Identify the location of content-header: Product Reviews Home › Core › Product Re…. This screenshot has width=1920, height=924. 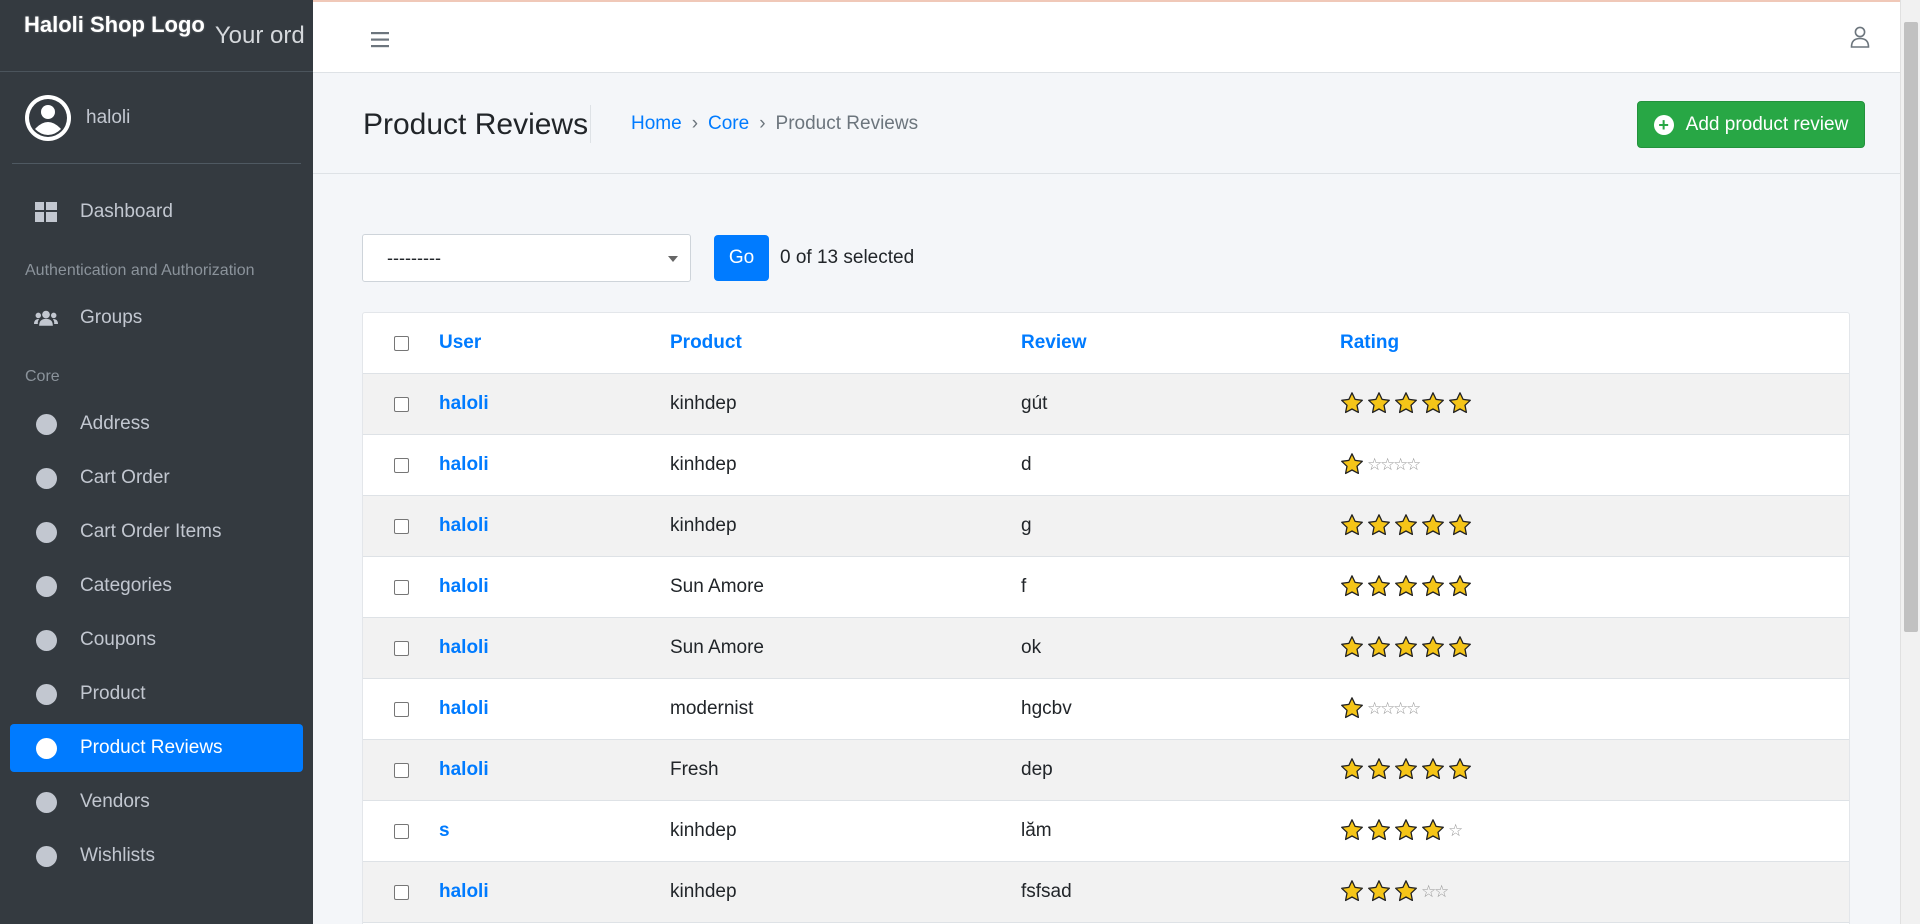
(1106, 123).